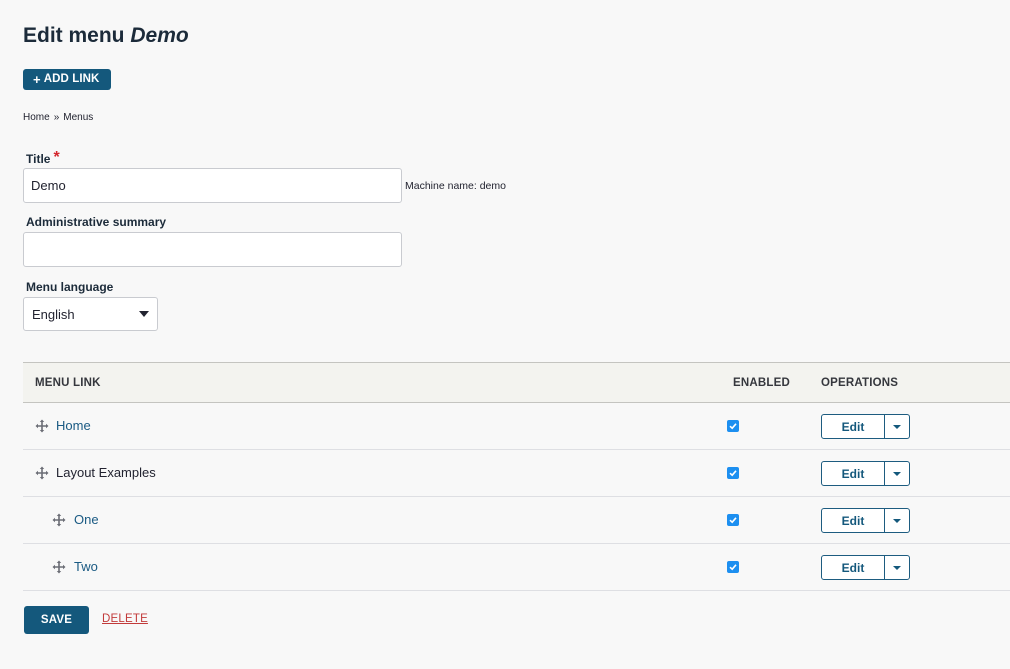  I want to click on menu-link-home: Home, so click(73, 425).